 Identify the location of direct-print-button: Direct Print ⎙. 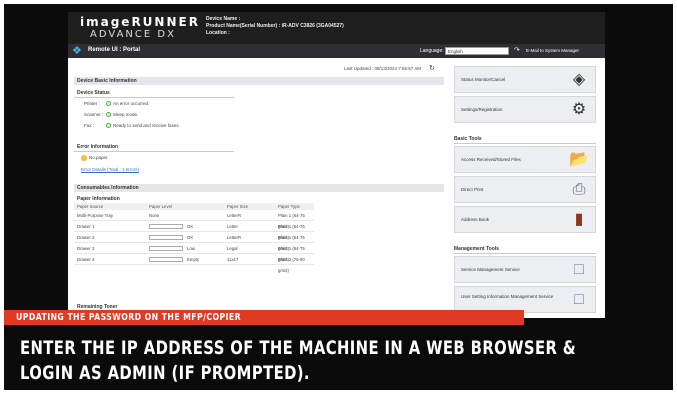
(525, 189).